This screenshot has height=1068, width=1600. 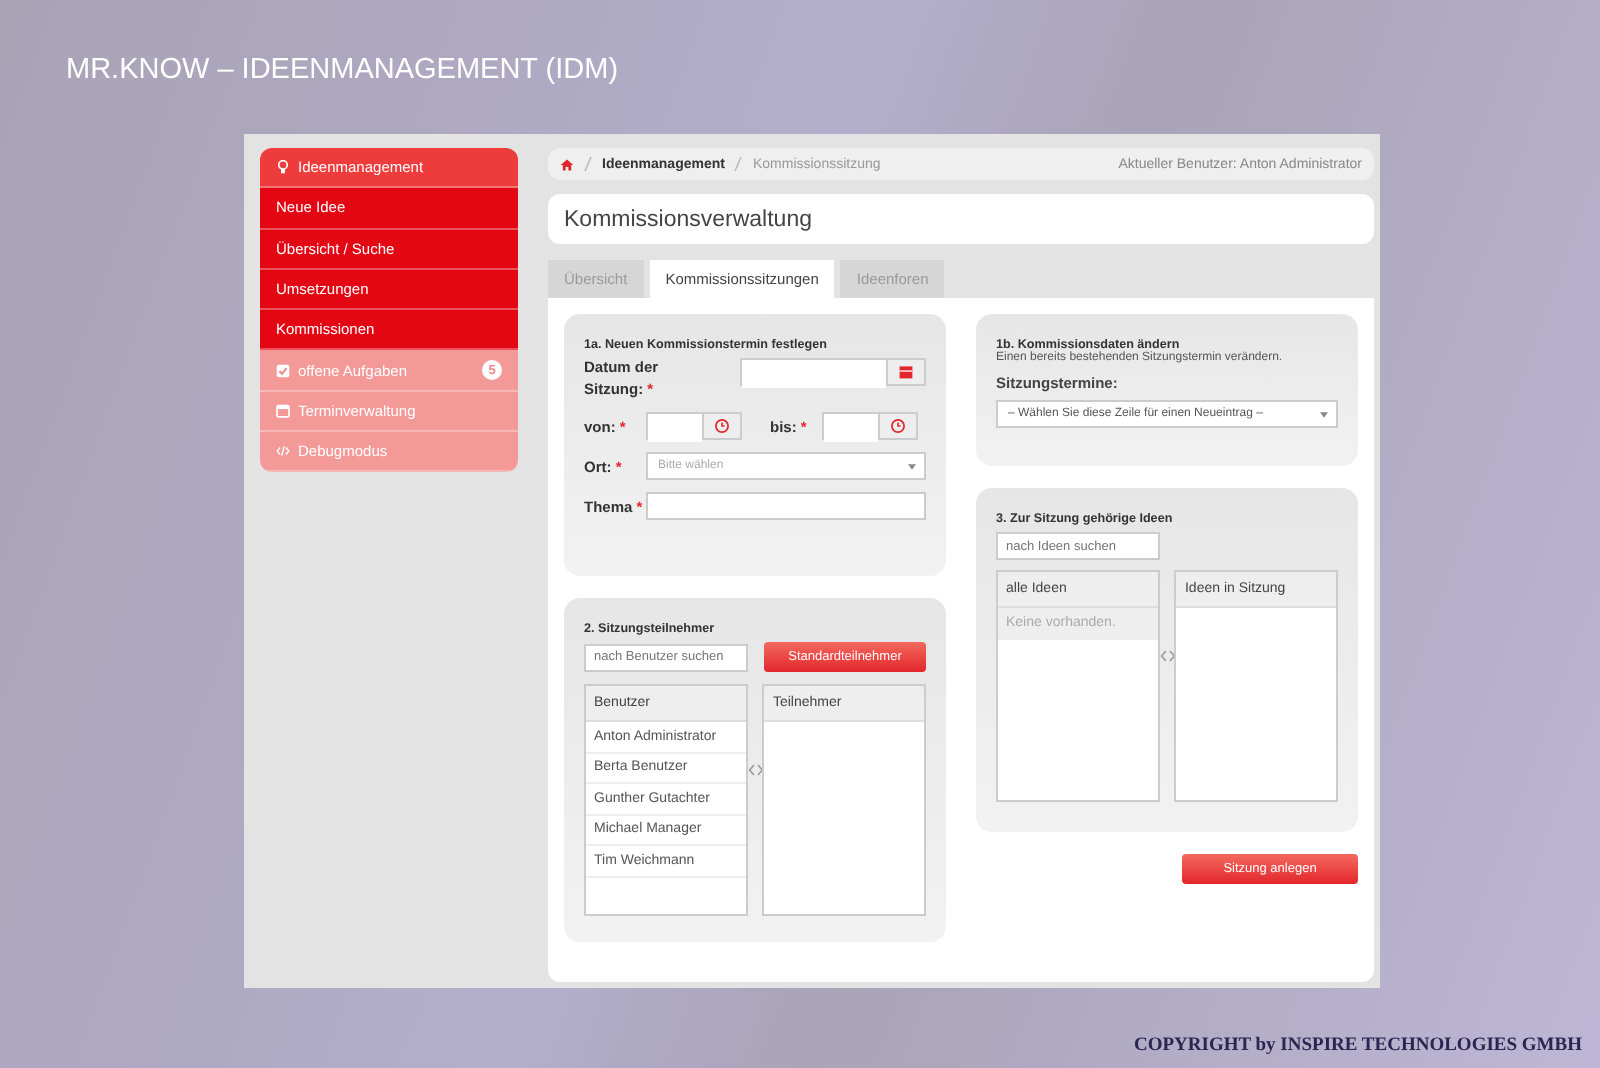 What do you see at coordinates (832, 372) in the screenshot?
I see `date-field` at bounding box center [832, 372].